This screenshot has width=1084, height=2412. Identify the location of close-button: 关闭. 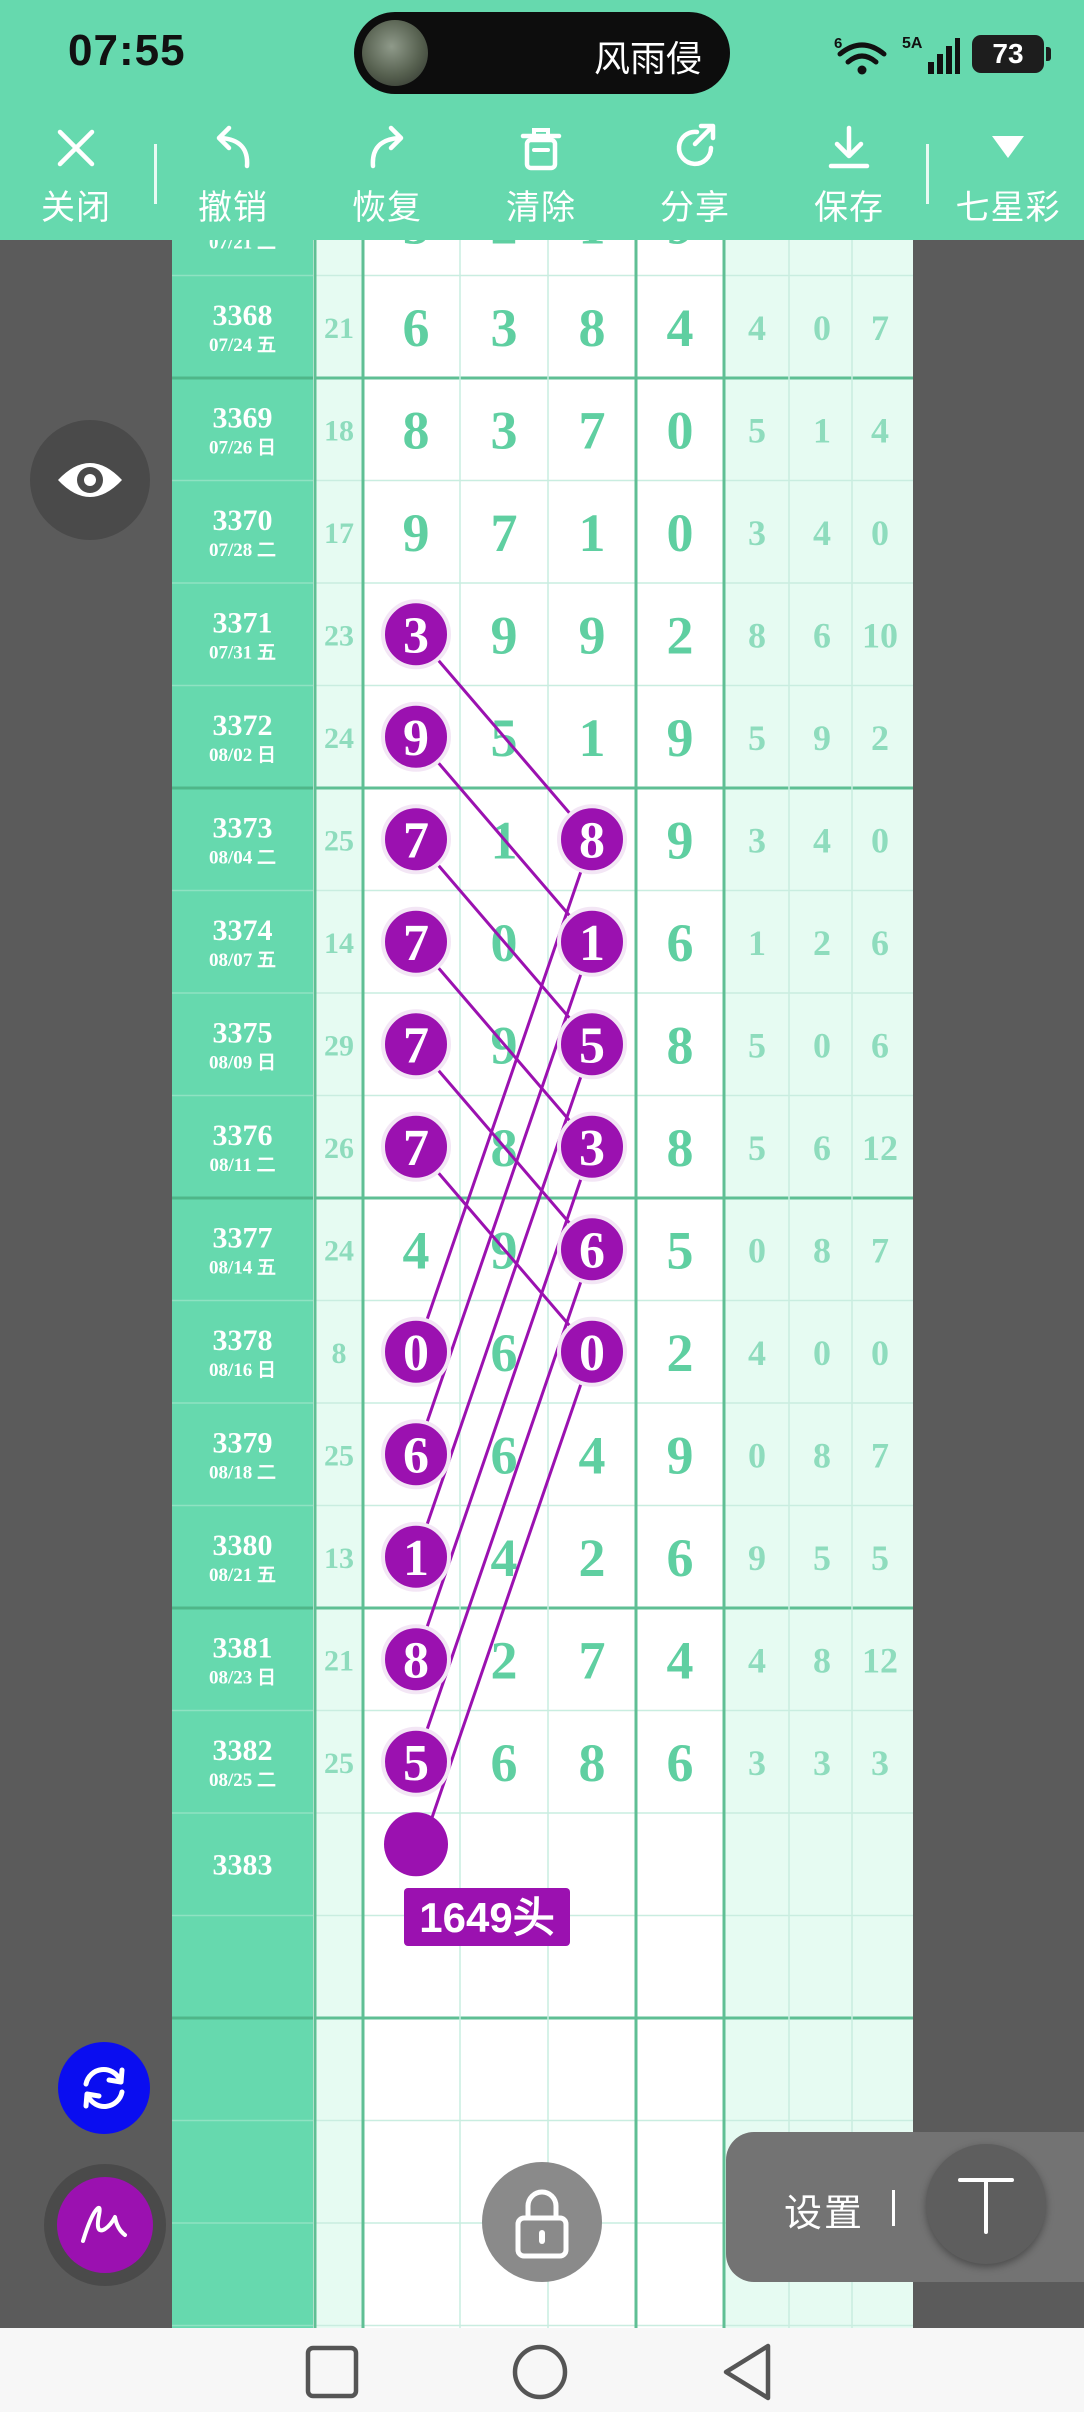
(76, 176).